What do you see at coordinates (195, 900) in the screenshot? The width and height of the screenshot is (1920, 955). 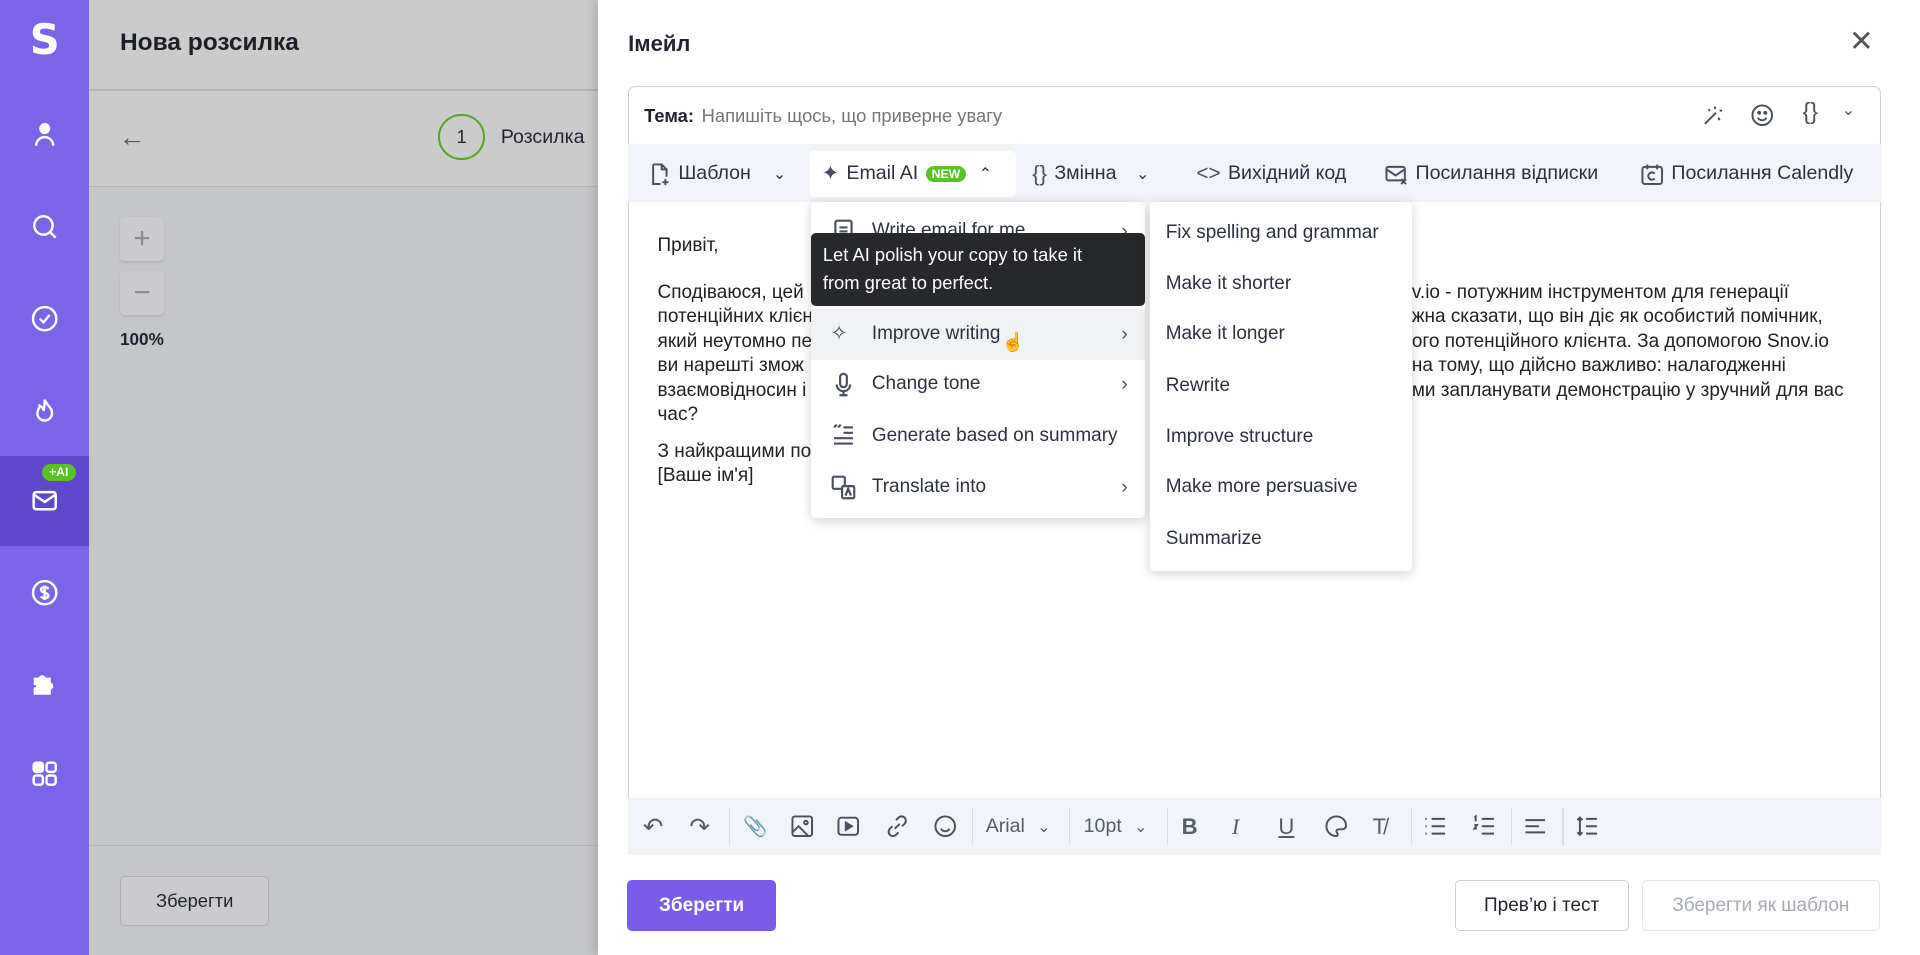 I see `page-save-button: Зберегти` at bounding box center [195, 900].